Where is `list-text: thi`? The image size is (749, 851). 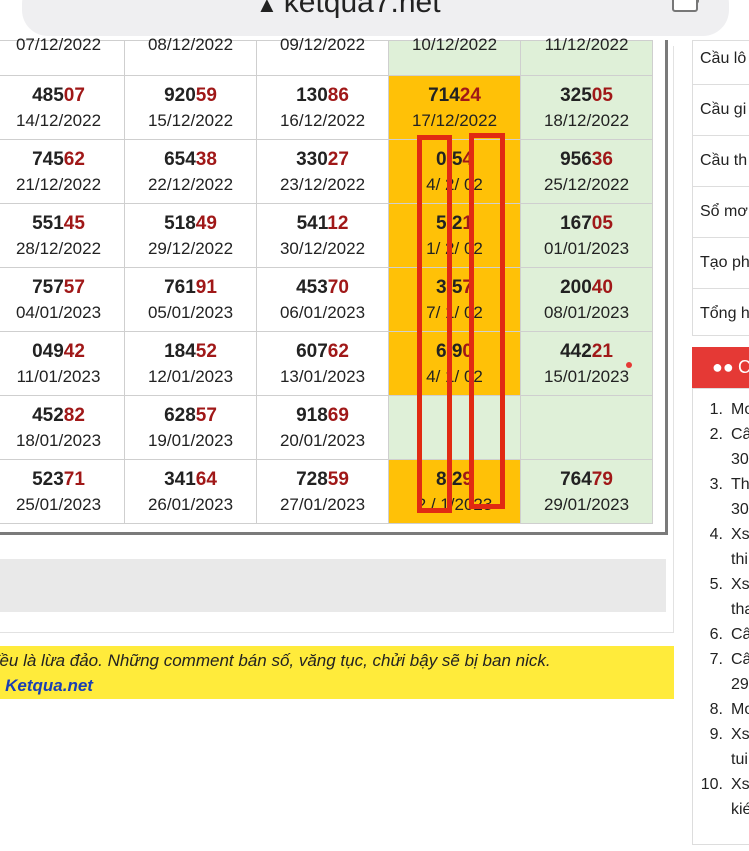 list-text: thi is located at coordinates (739, 559).